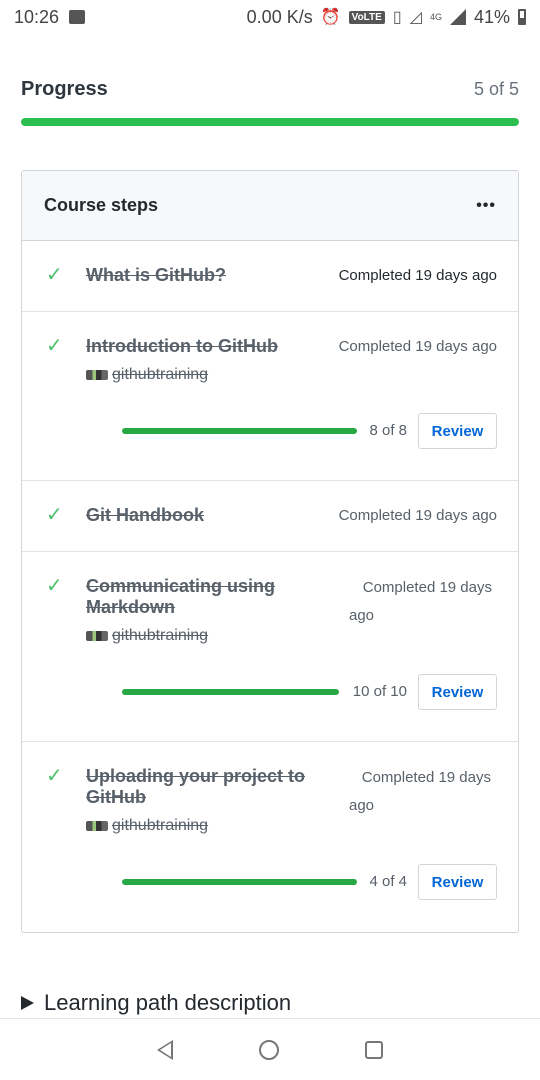 The image size is (540, 1080). I want to click on battery-level: 41%, so click(491, 16).